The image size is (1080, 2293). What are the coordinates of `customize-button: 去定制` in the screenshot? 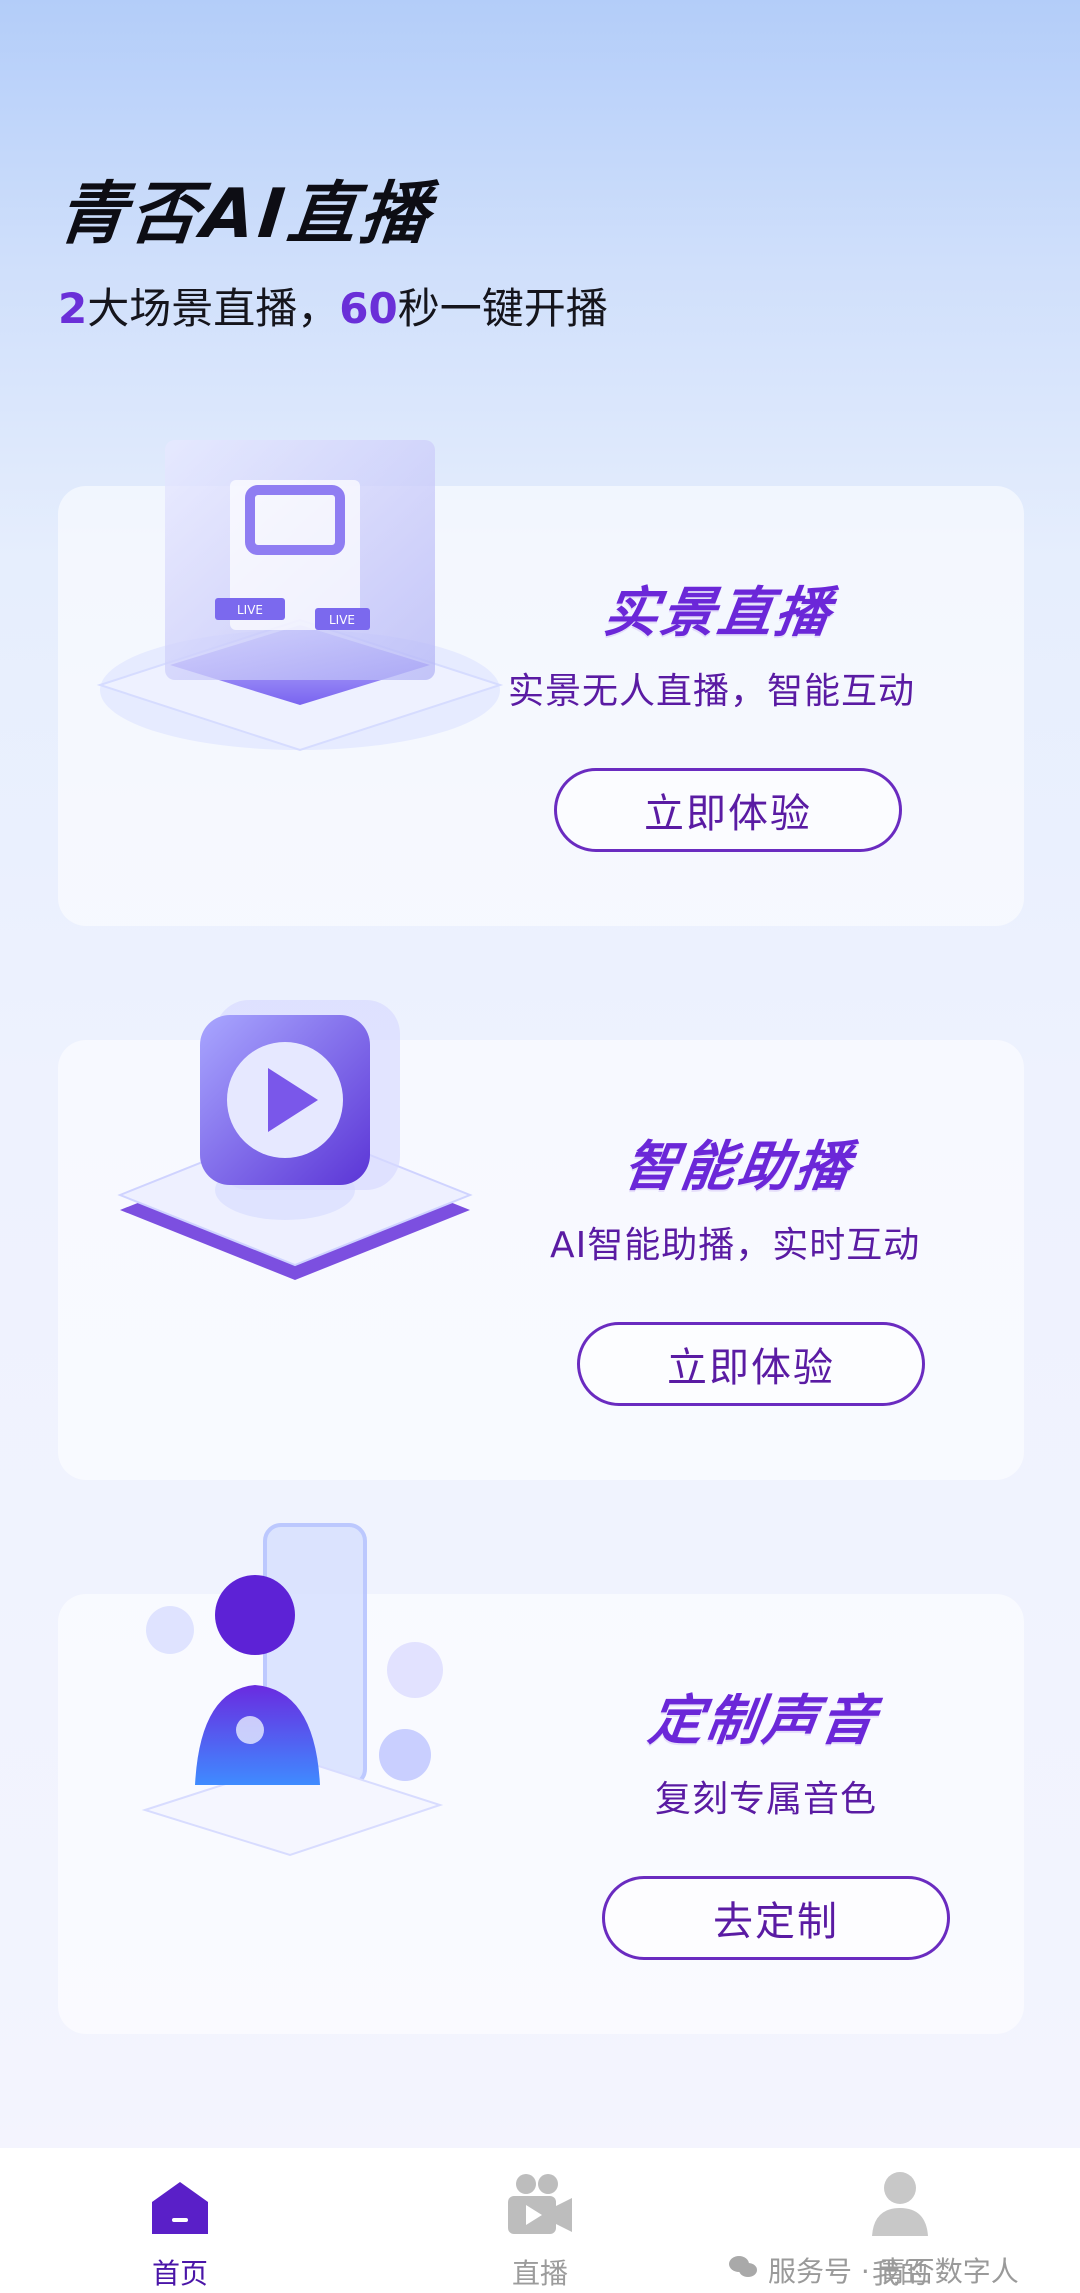 It's located at (776, 1918).